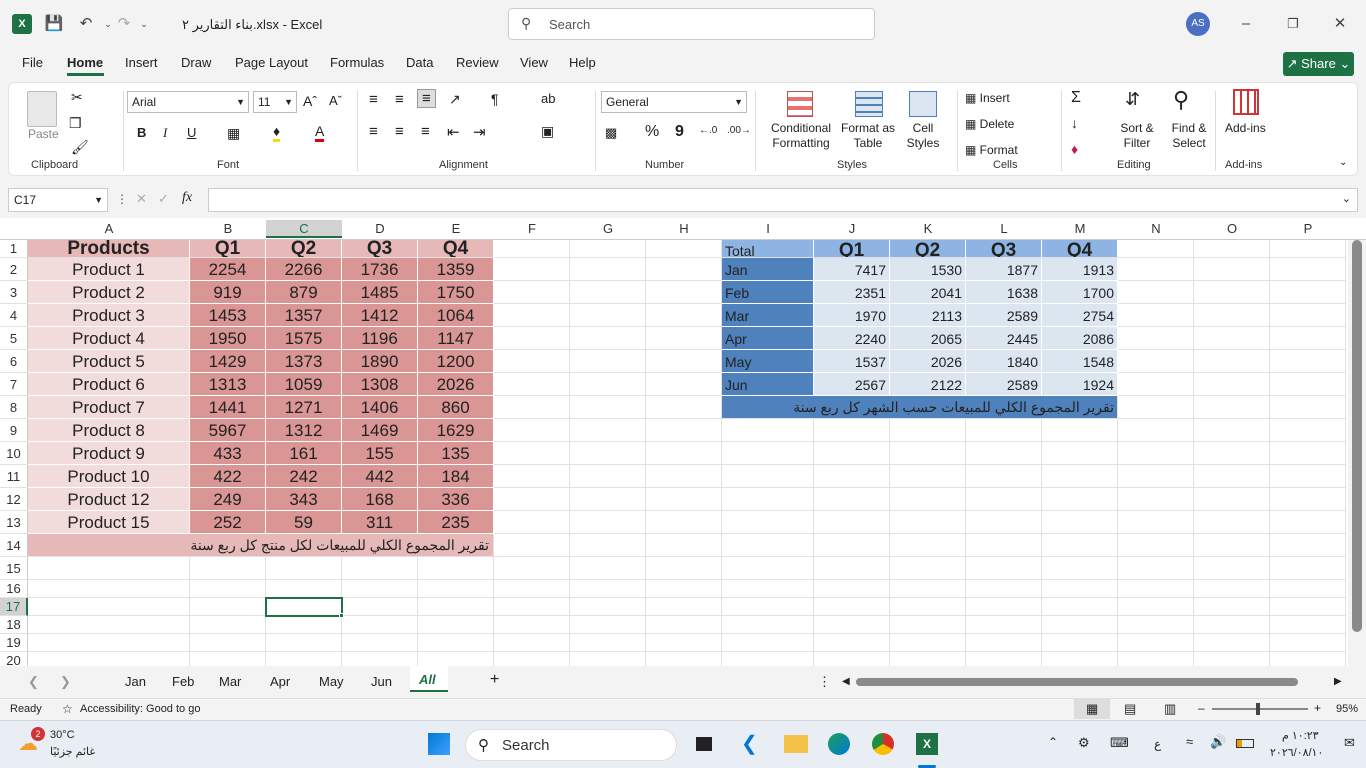 The width and height of the screenshot is (1366, 768). Describe the element at coordinates (14, 476) in the screenshot. I see `row-header: 11` at that location.